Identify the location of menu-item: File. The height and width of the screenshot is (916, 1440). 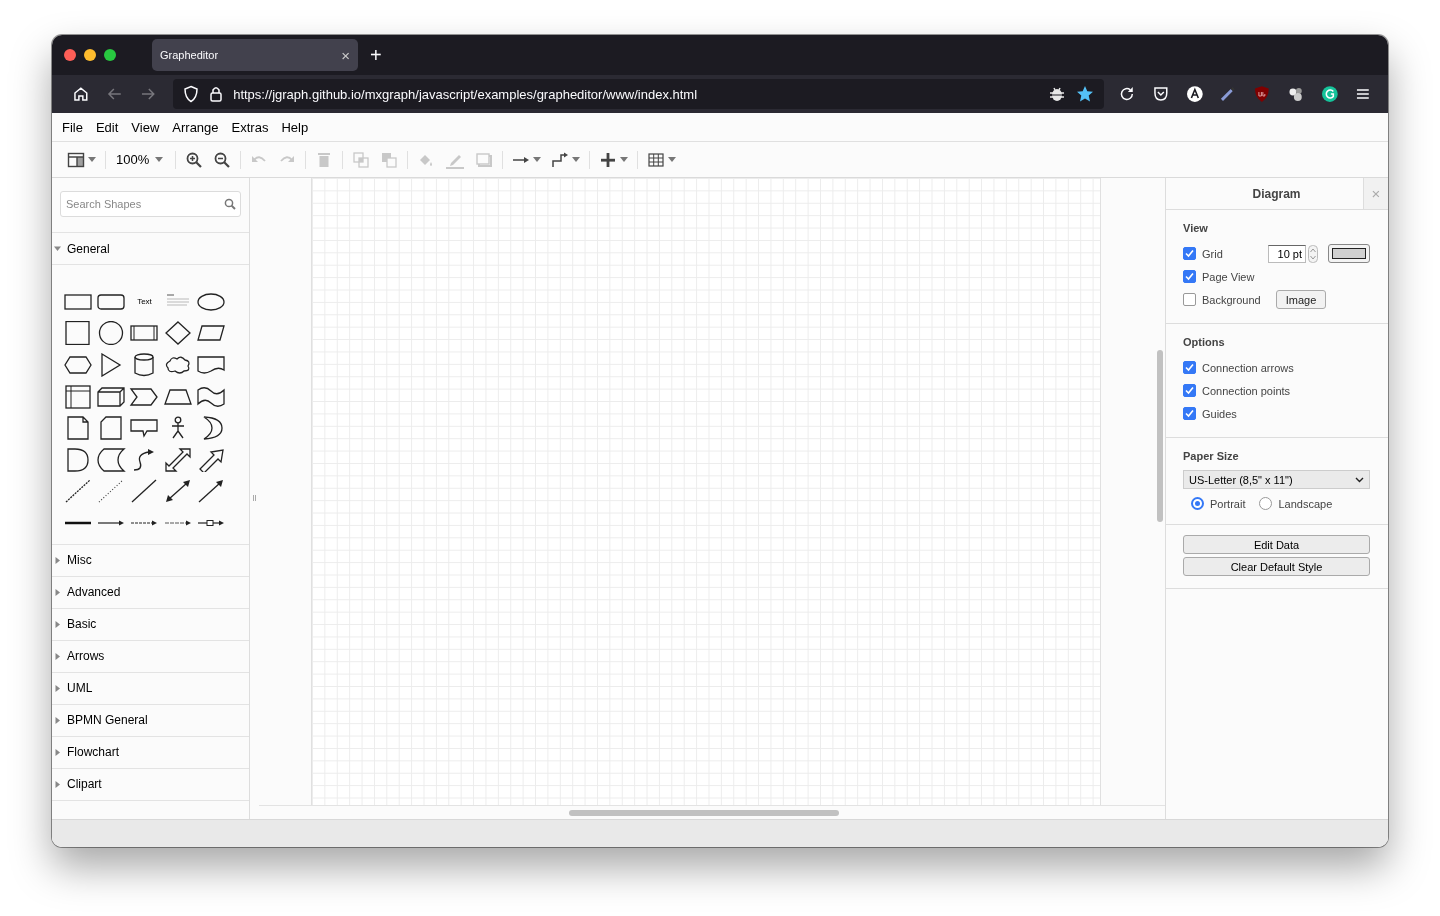
(72, 127).